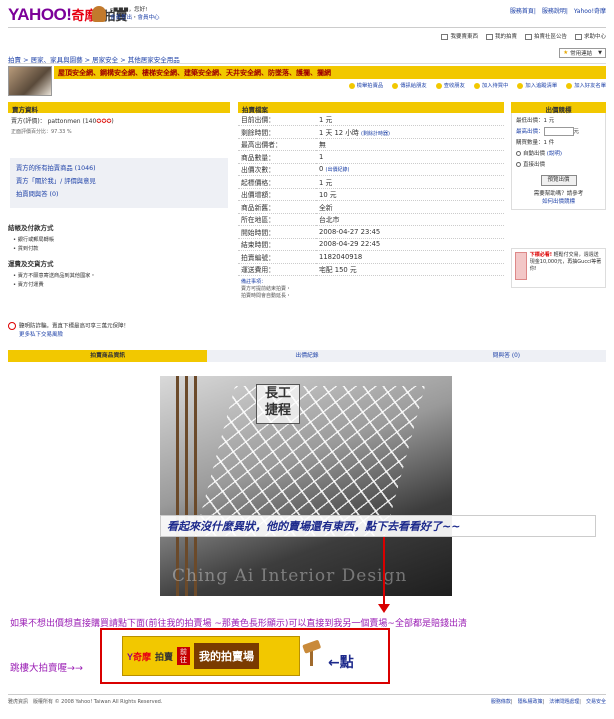 The image size is (614, 719). I want to click on safety-net, so click(310, 461).